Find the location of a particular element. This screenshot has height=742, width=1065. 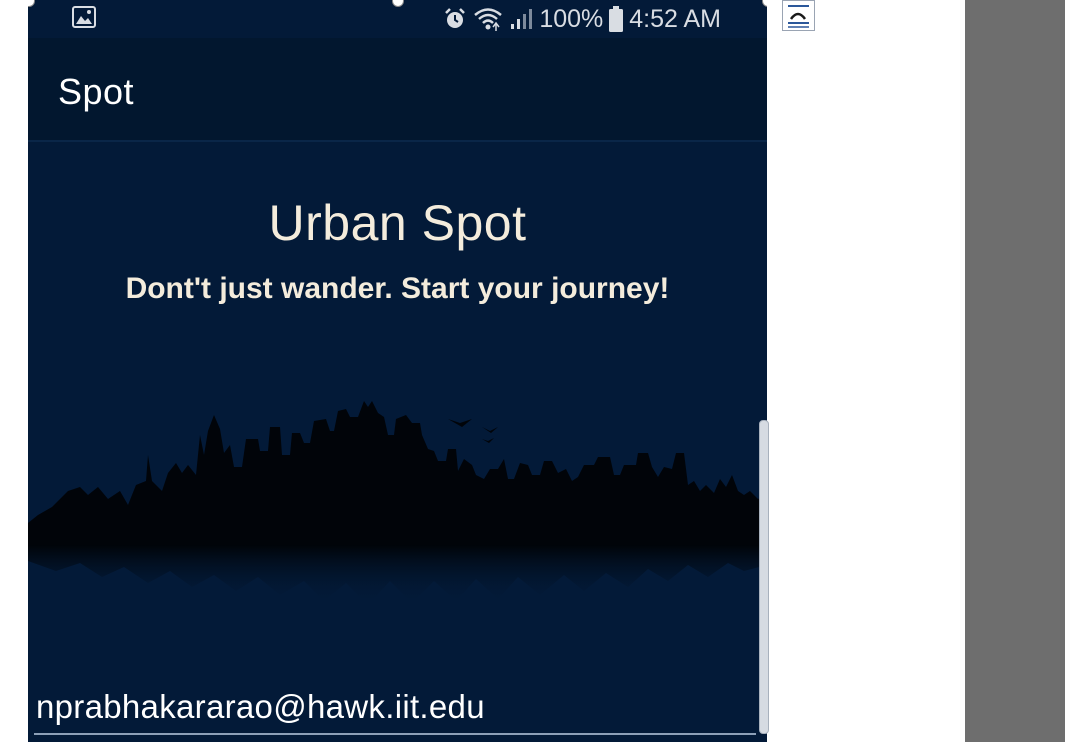

app-title: Spot is located at coordinates (96, 91).